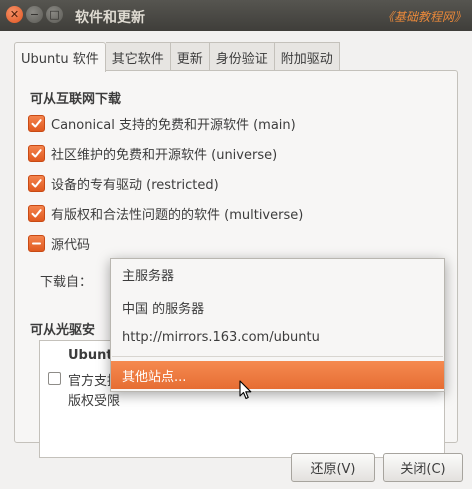 The height and width of the screenshot is (489, 472). I want to click on tab-bar: Ubuntu 软件 其它软件 更新 身份验证 附加驱动, so click(177, 57).